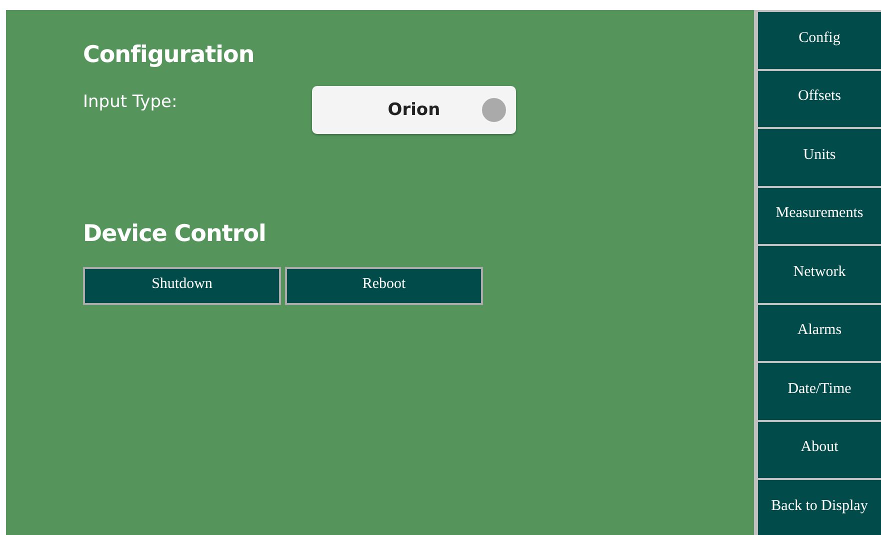  What do you see at coordinates (494, 110) in the screenshot?
I see `circle-icon` at bounding box center [494, 110].